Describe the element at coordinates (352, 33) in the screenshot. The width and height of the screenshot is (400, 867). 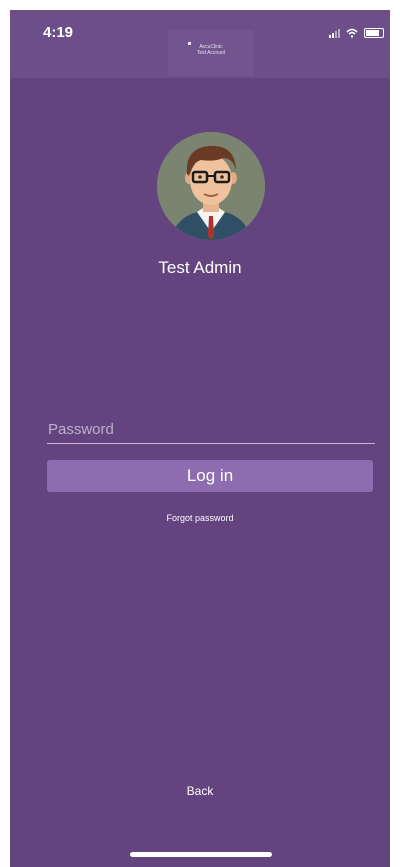
I see `wifi-icon` at that location.